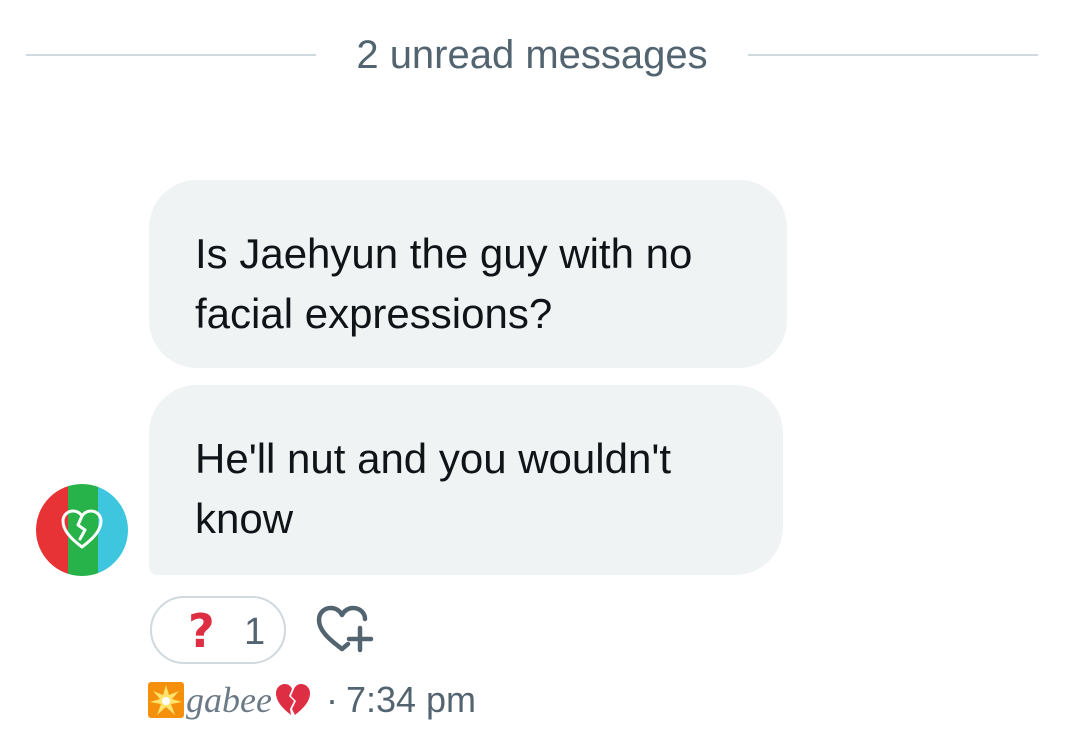  What do you see at coordinates (229, 700) in the screenshot?
I see `sender-name: gabee` at bounding box center [229, 700].